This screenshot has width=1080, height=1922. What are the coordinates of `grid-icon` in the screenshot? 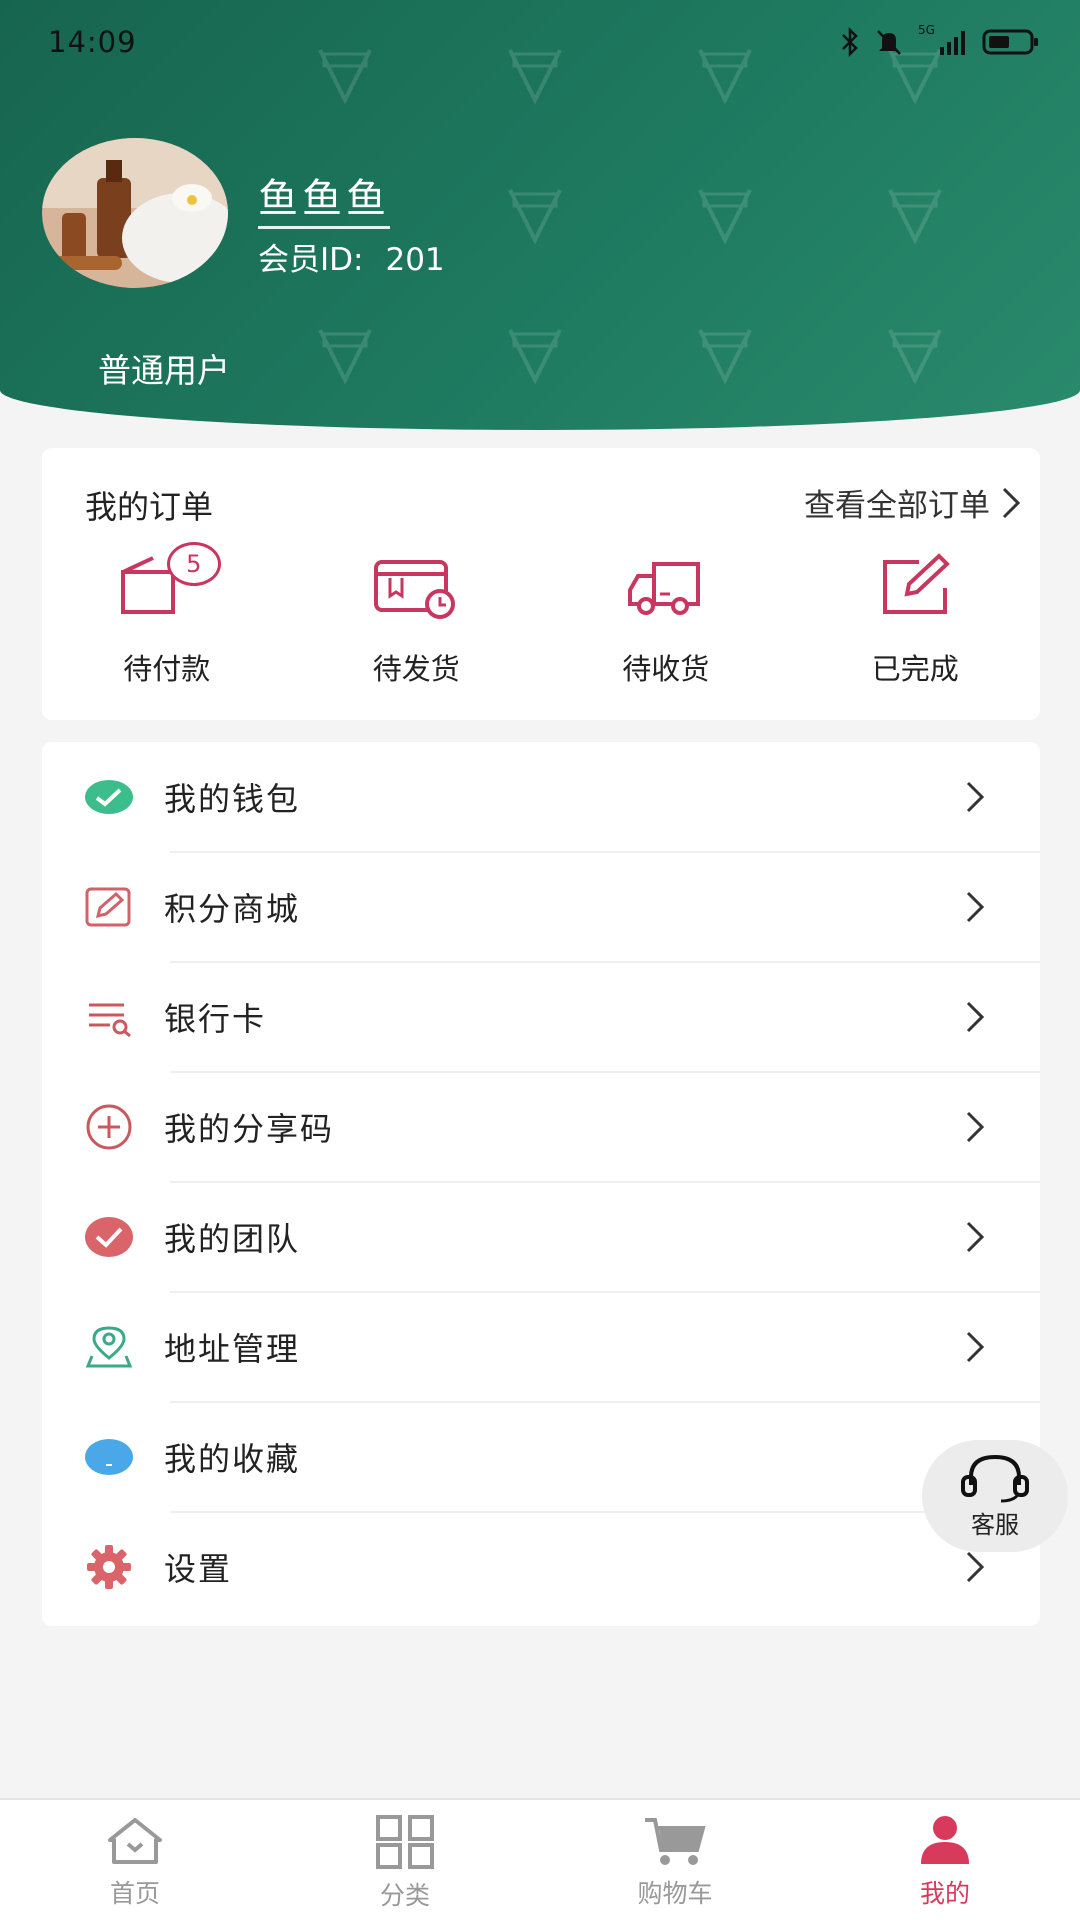 It's located at (405, 1842).